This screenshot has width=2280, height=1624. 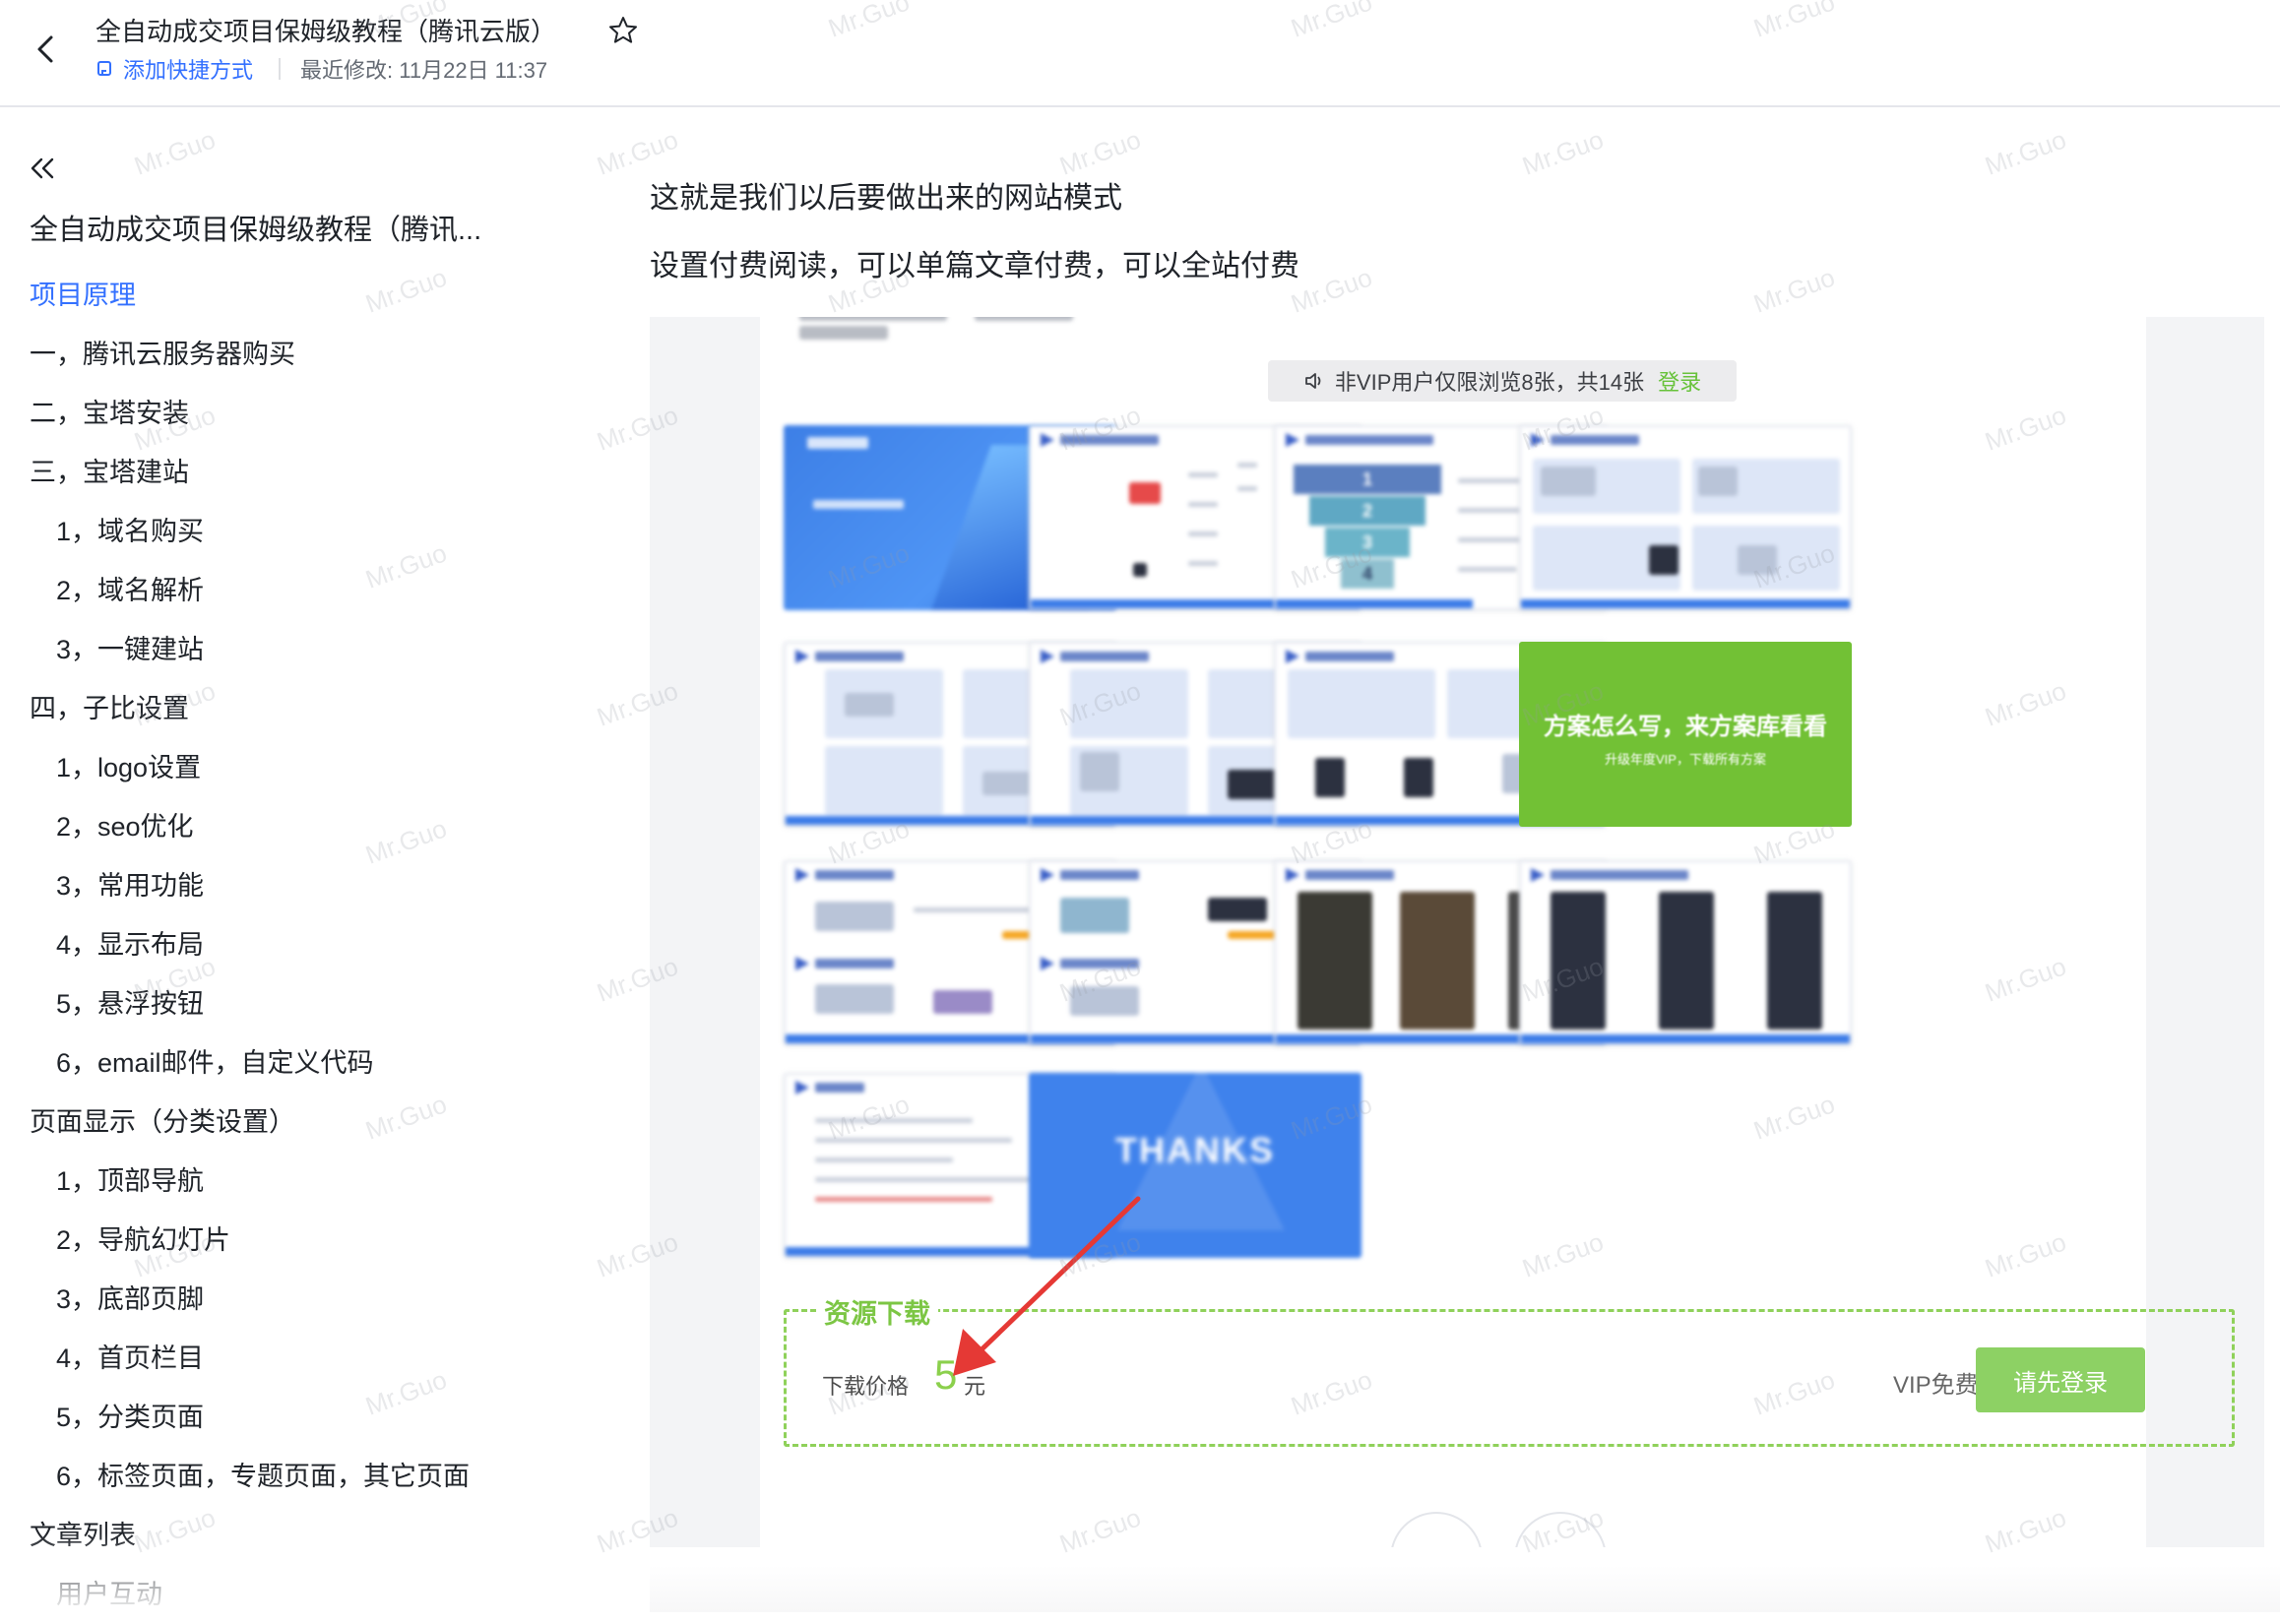 What do you see at coordinates (877, 1311) in the screenshot?
I see `resource-title: 资源下载` at bounding box center [877, 1311].